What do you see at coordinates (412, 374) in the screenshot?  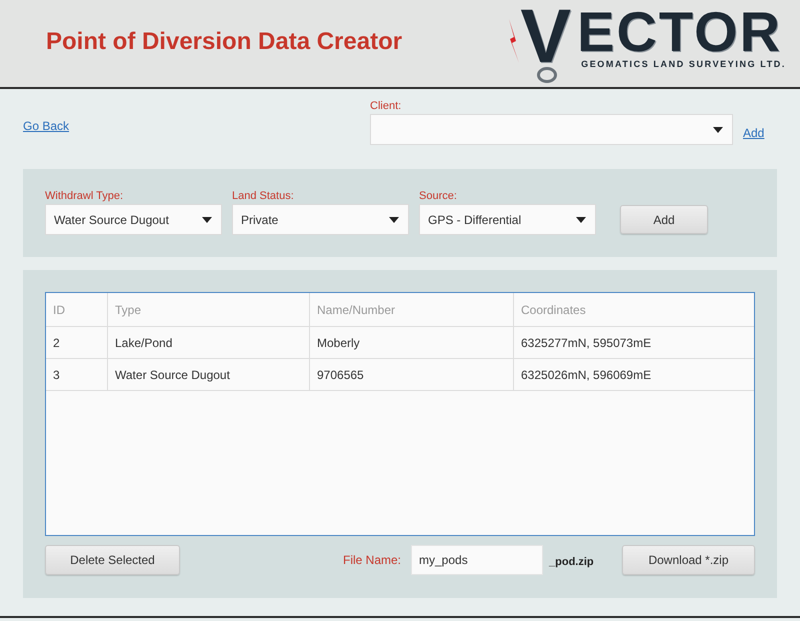 I see `table-cell: 9706565` at bounding box center [412, 374].